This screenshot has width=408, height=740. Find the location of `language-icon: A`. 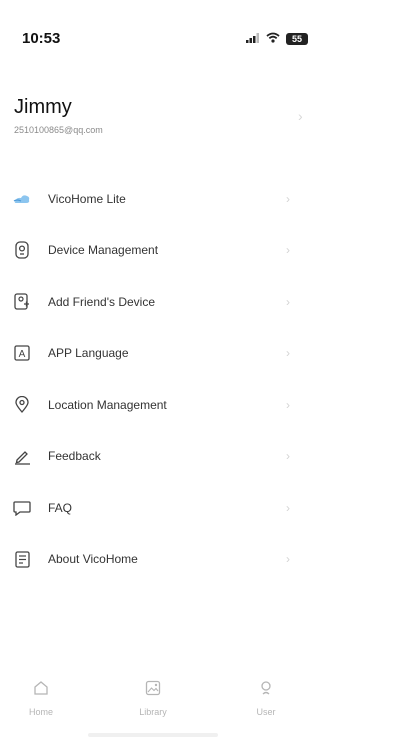

language-icon: A is located at coordinates (22, 353).